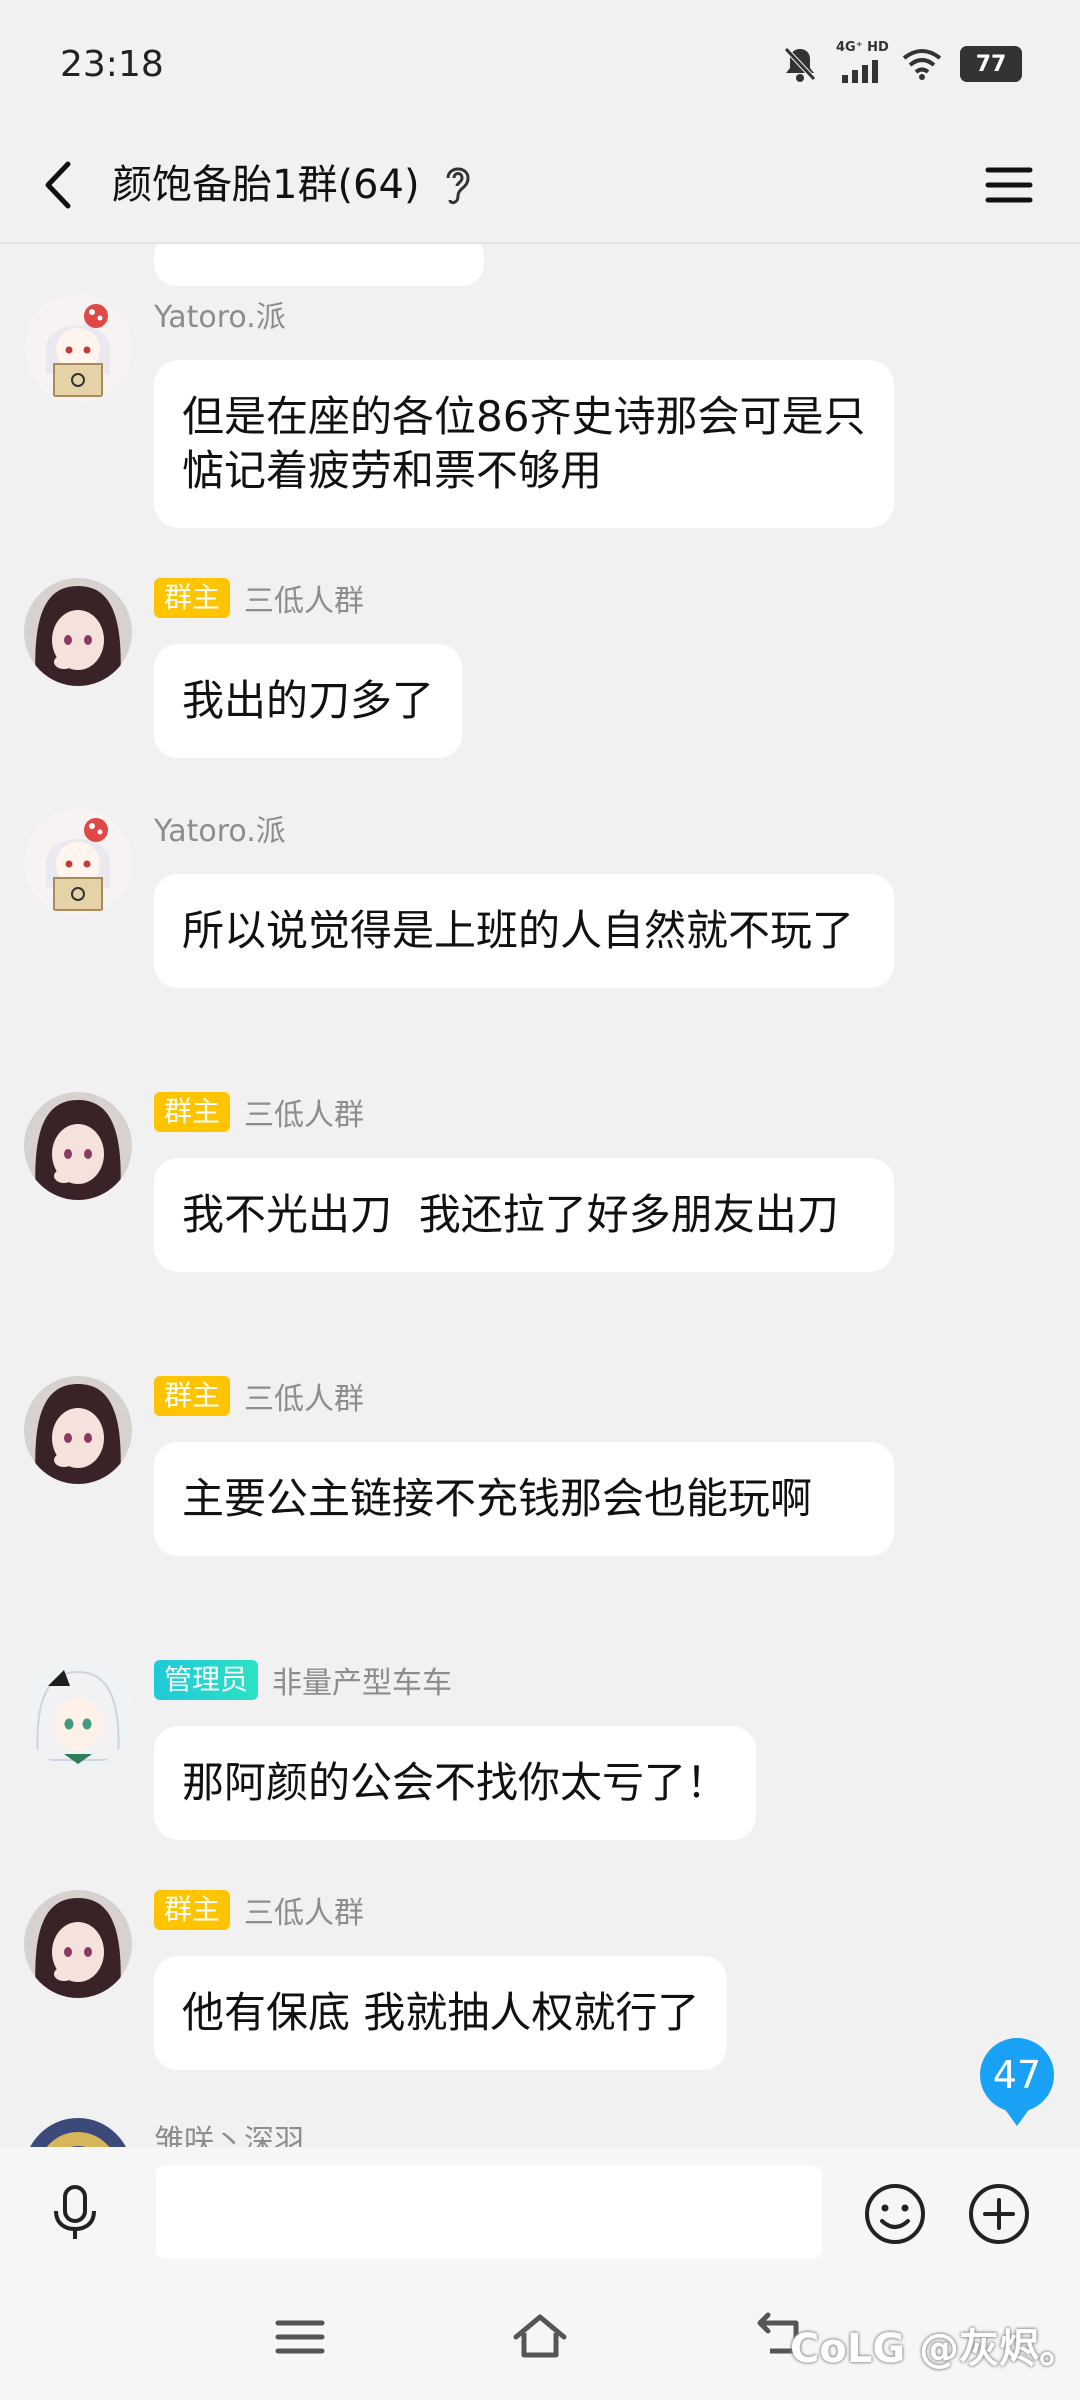  I want to click on sender-line: 雏咲丶深羽, so click(229, 2132).